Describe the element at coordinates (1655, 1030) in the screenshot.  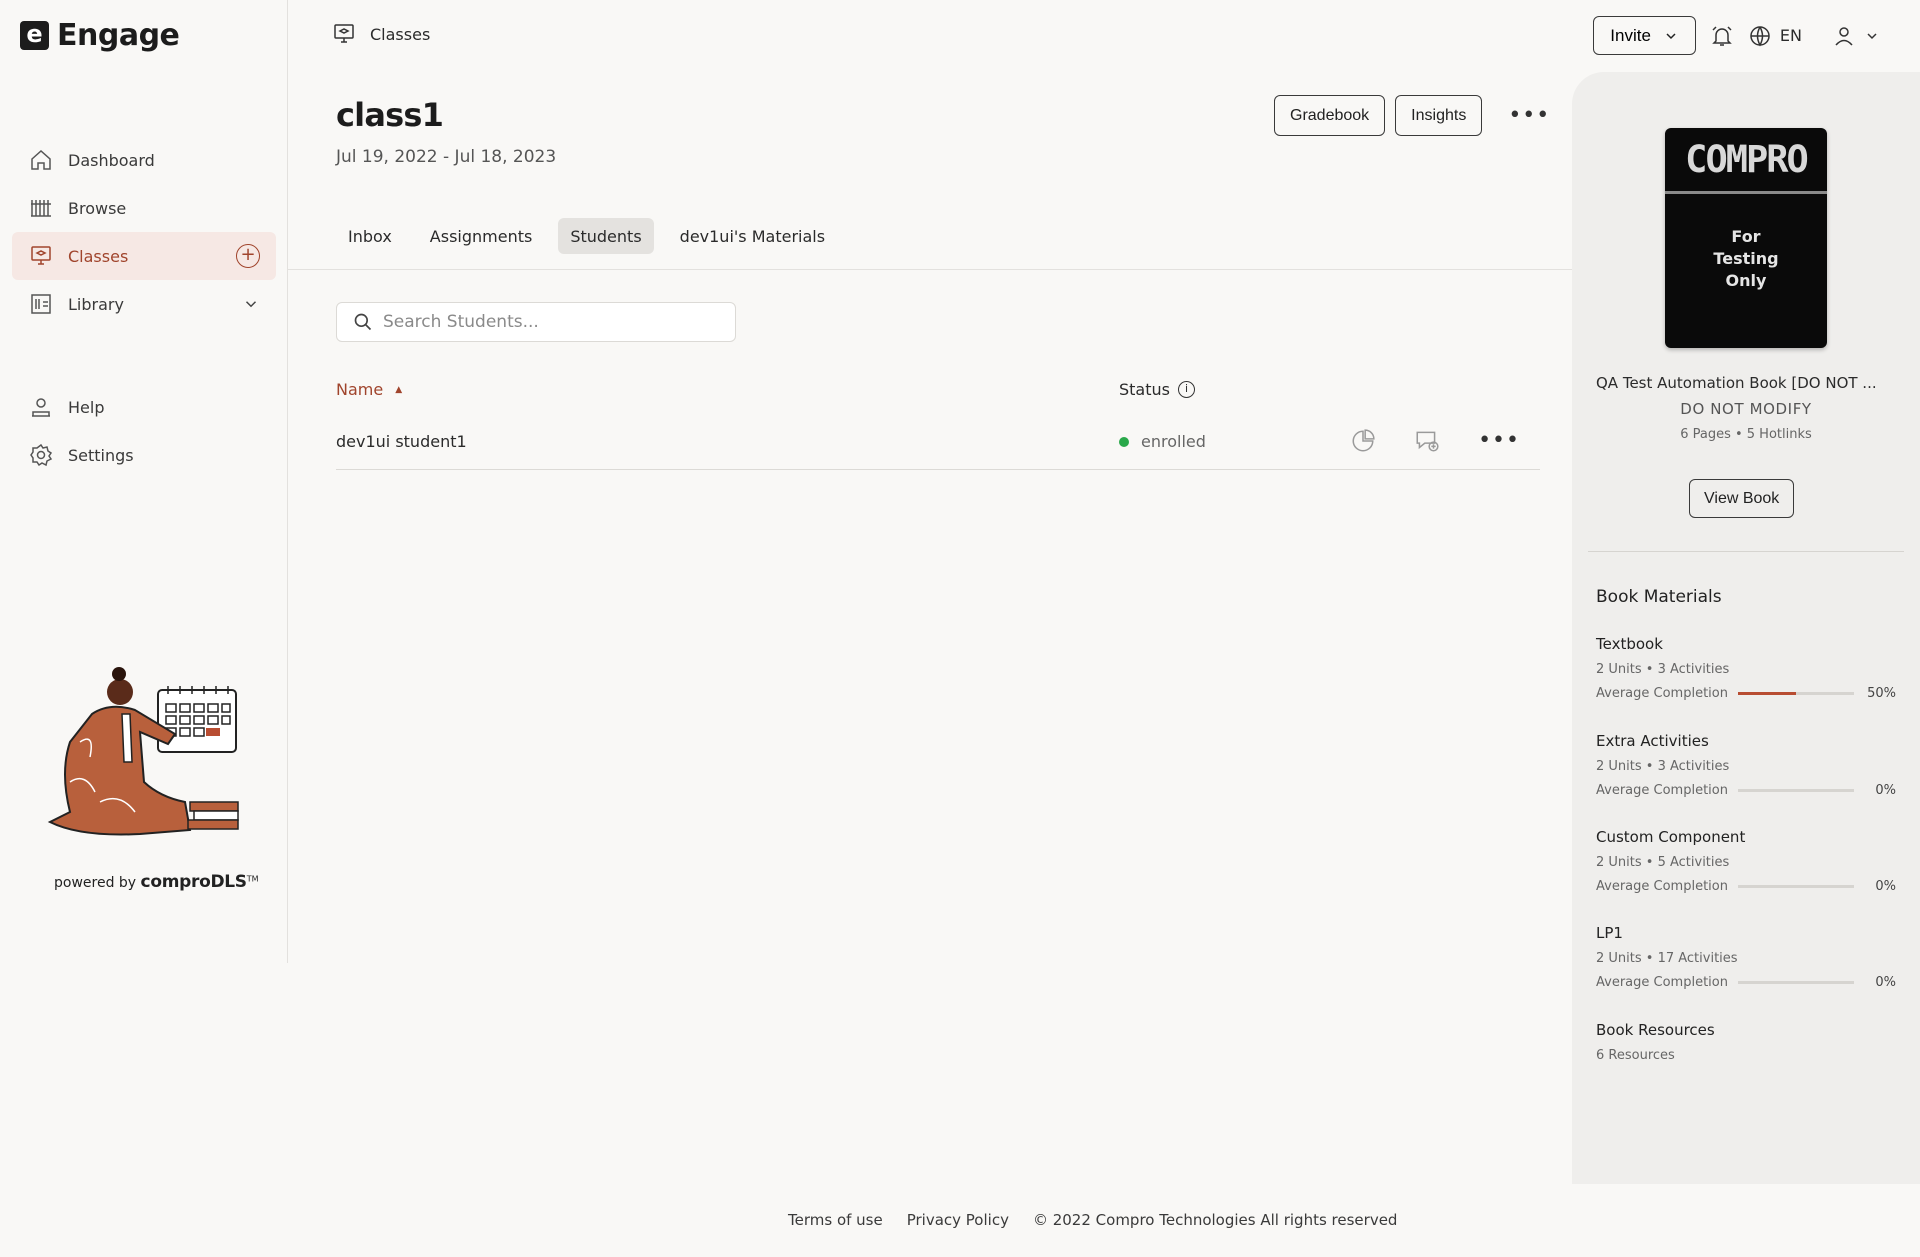
I see `resources-title: Book Resources` at that location.